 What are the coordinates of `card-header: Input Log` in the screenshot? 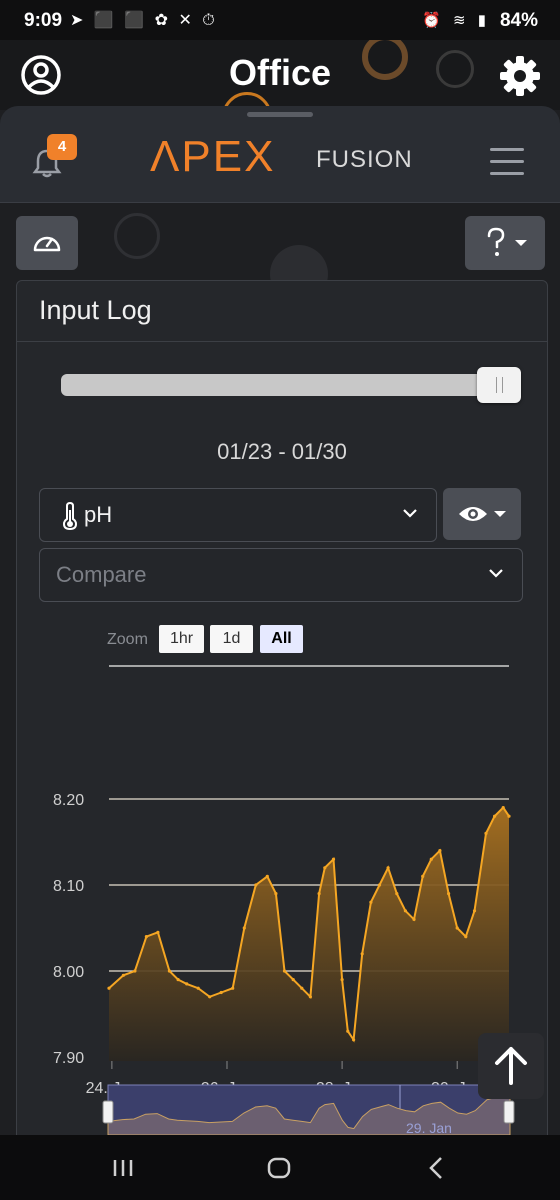 It's located at (282, 311).